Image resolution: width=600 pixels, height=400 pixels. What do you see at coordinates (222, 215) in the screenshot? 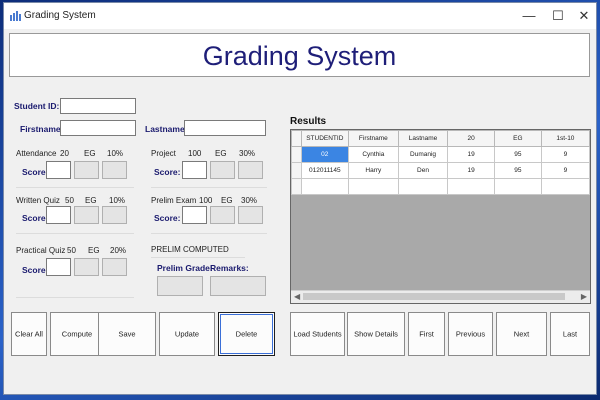
I see `prelim-exam-eg-output` at bounding box center [222, 215].